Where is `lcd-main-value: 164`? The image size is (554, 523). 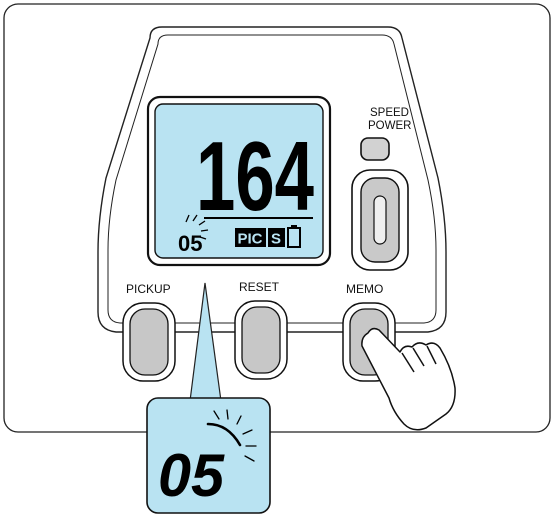 lcd-main-value: 164 is located at coordinates (255, 176).